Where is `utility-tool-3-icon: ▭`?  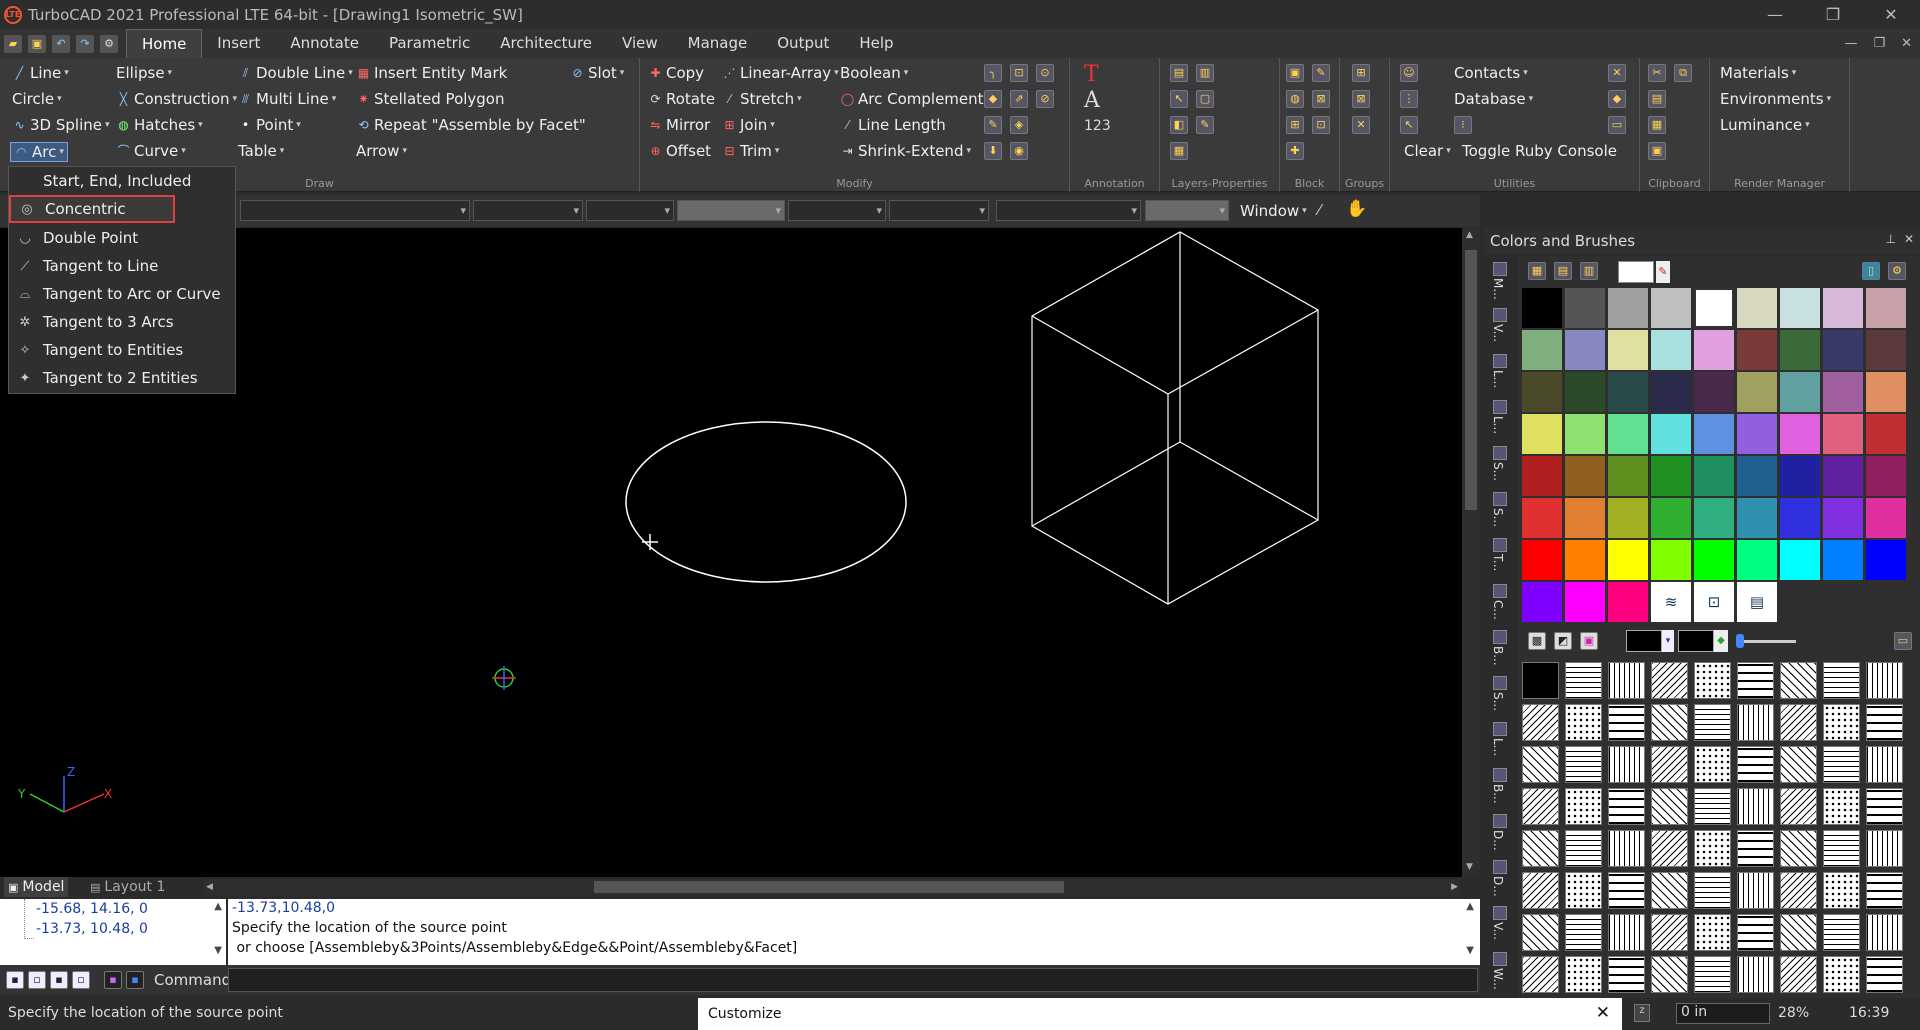
utility-tool-3-icon: ▭ is located at coordinates (1617, 125).